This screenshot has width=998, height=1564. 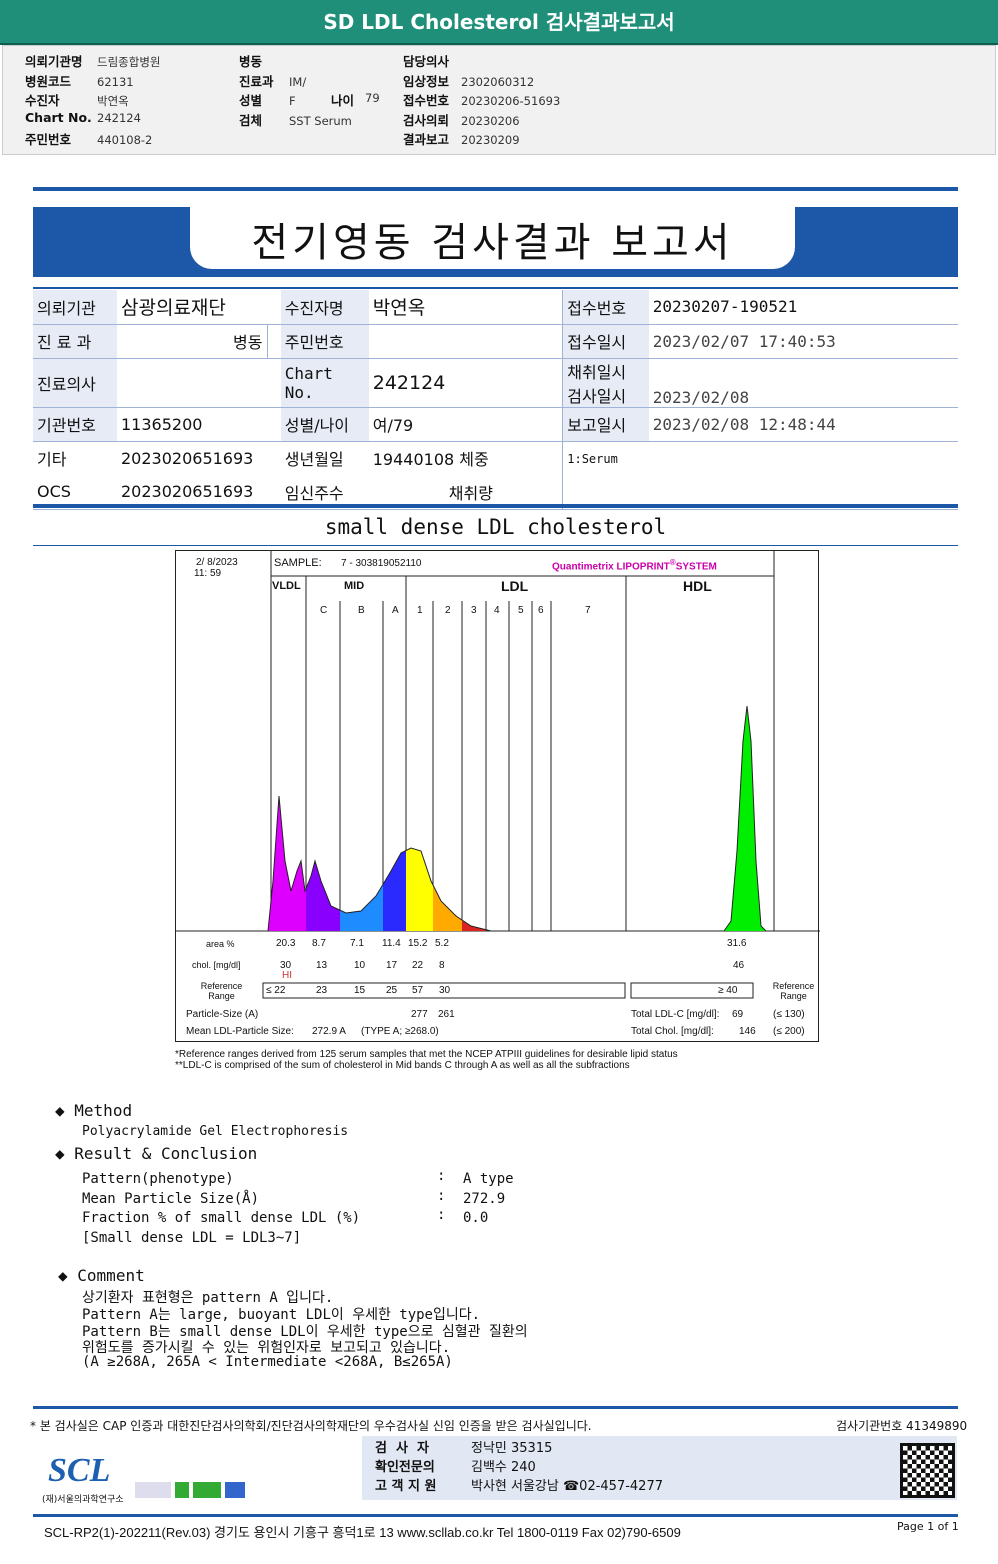 What do you see at coordinates (129, 62) in the screenshot?
I see `info-value: 드림종합병원` at bounding box center [129, 62].